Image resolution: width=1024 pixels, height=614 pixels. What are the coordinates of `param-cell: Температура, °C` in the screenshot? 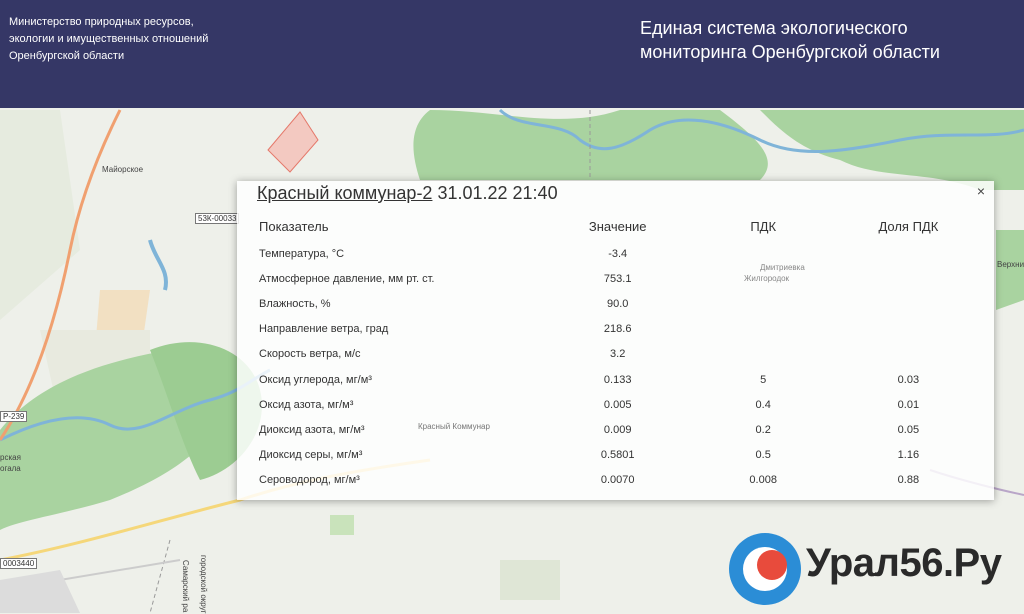 It's located at (302, 253).